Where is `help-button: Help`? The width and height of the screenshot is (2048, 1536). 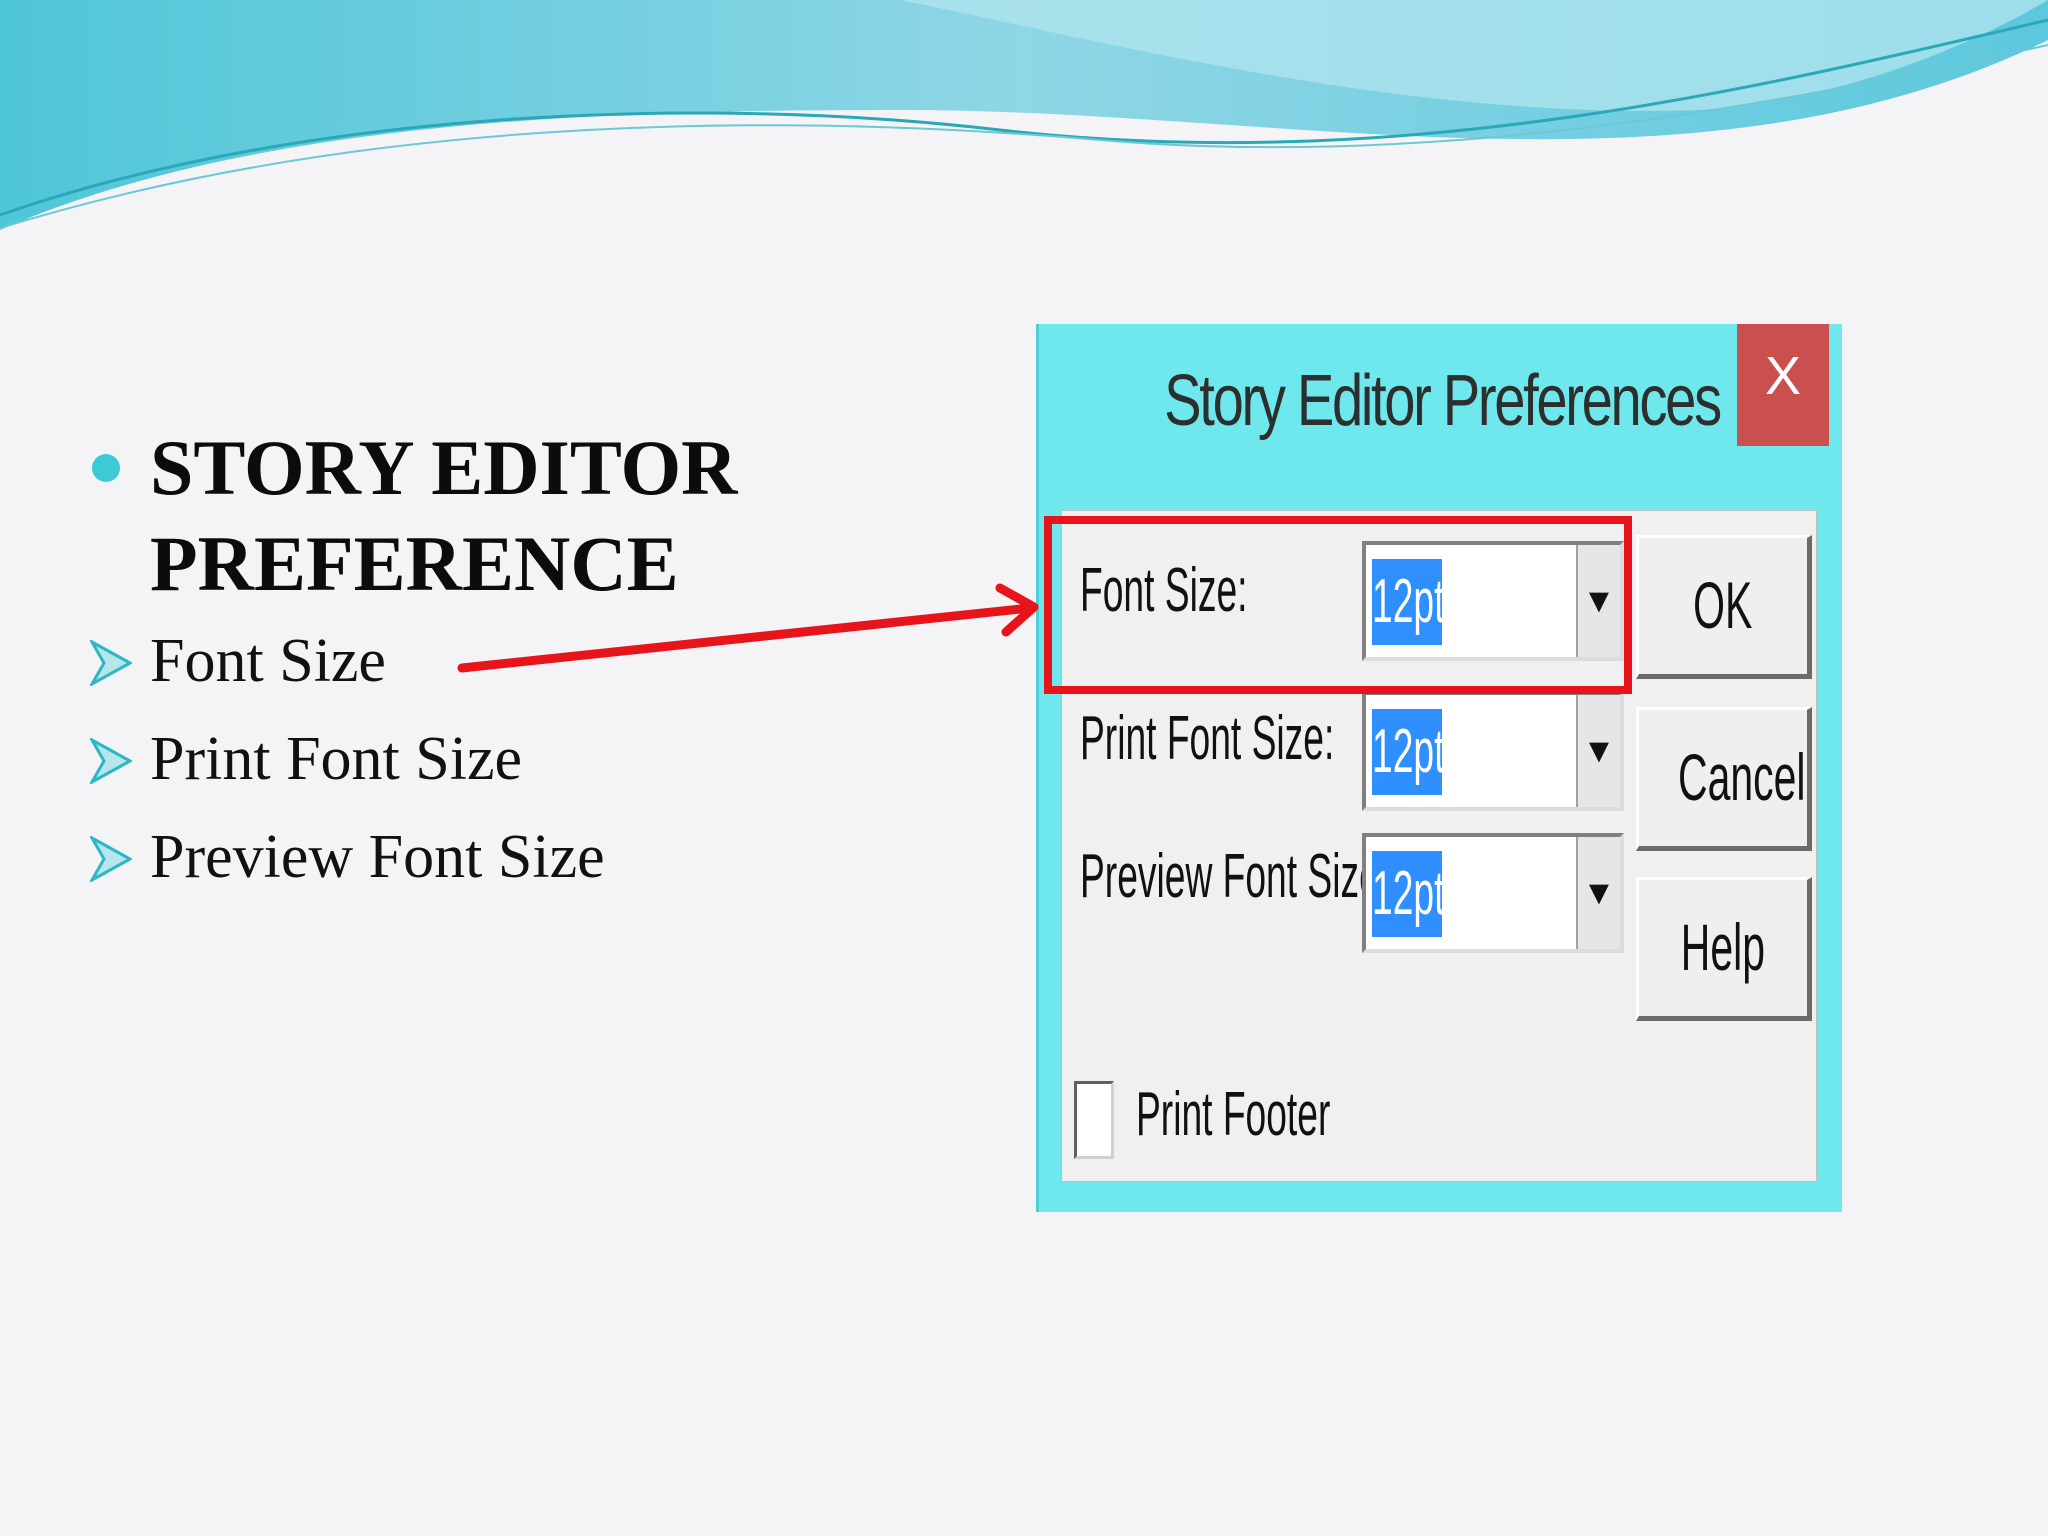
help-button: Help is located at coordinates (1724, 949).